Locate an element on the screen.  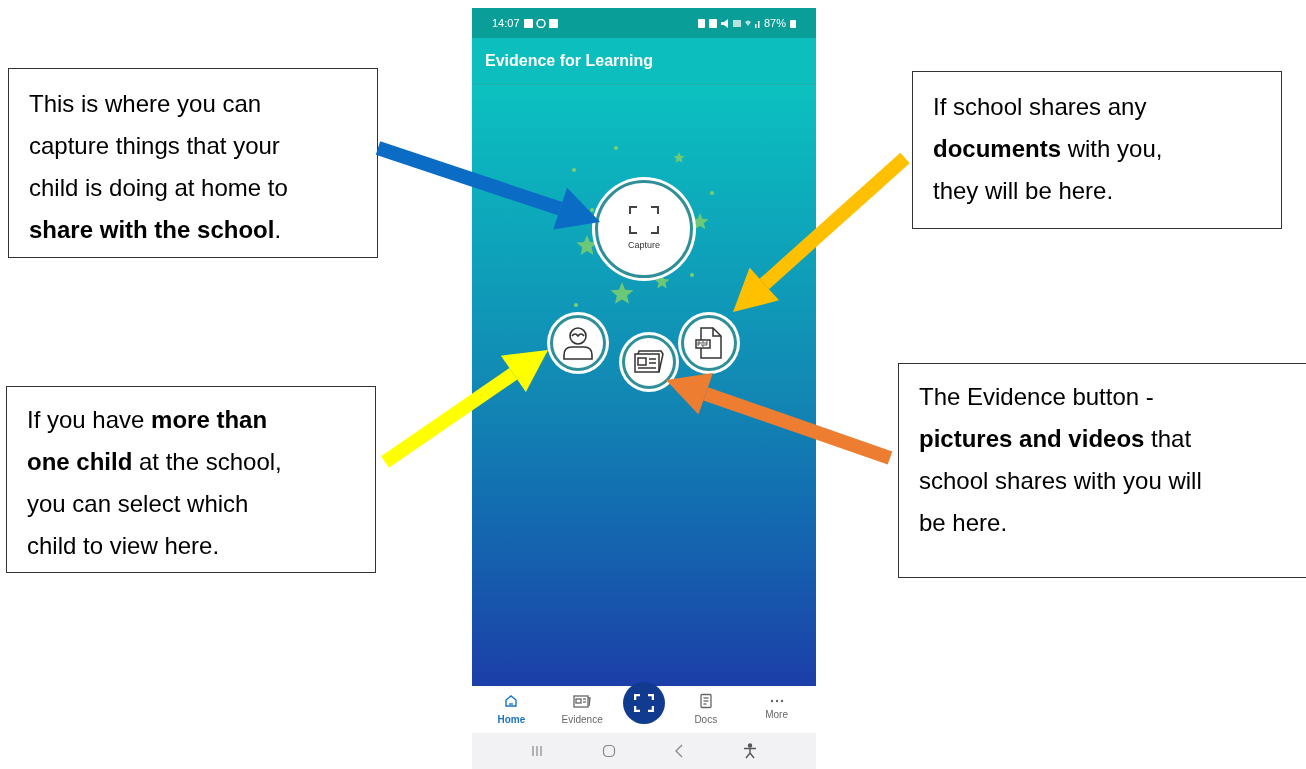
capture-label: Capture is located at coordinates (644, 245).